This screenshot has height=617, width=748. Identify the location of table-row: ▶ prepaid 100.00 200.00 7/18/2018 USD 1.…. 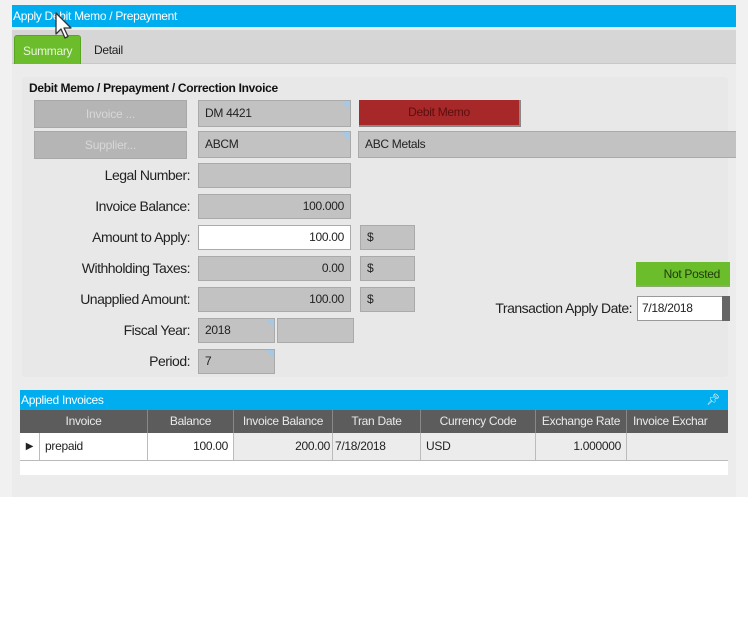
(374, 447).